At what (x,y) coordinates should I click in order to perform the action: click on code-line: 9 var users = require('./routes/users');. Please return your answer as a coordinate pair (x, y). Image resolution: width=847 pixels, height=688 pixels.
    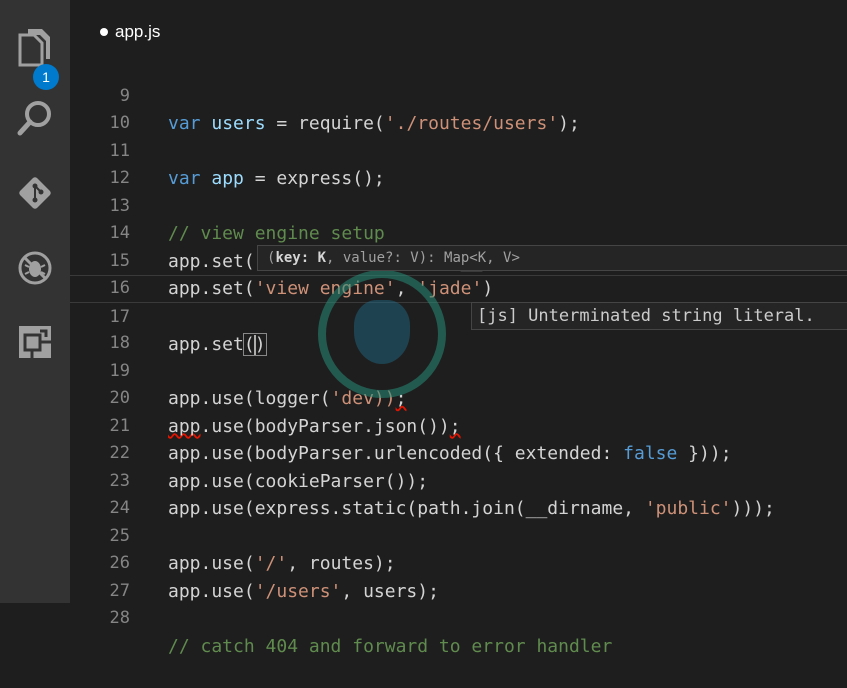
    Looking at the image, I should click on (458, 95).